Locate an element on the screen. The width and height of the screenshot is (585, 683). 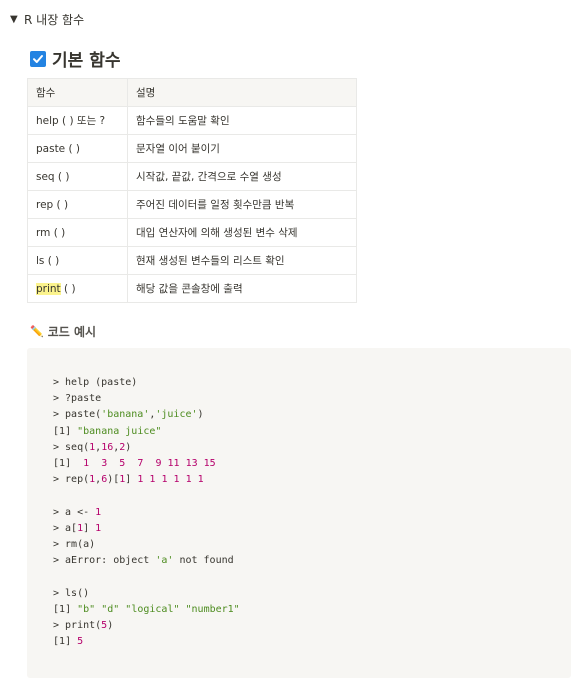
code-text: > a <- is located at coordinates (74, 512).